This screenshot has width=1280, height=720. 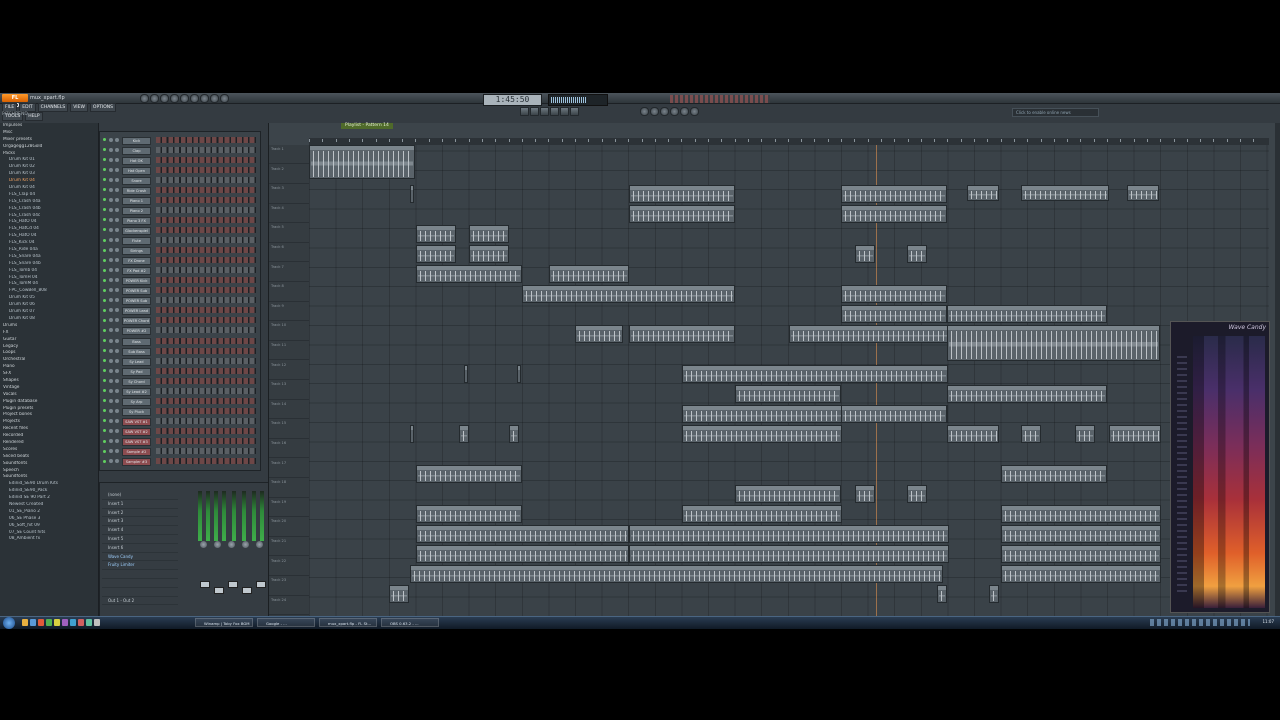 What do you see at coordinates (247, 590) in the screenshot?
I see `mixer-fader` at bounding box center [247, 590].